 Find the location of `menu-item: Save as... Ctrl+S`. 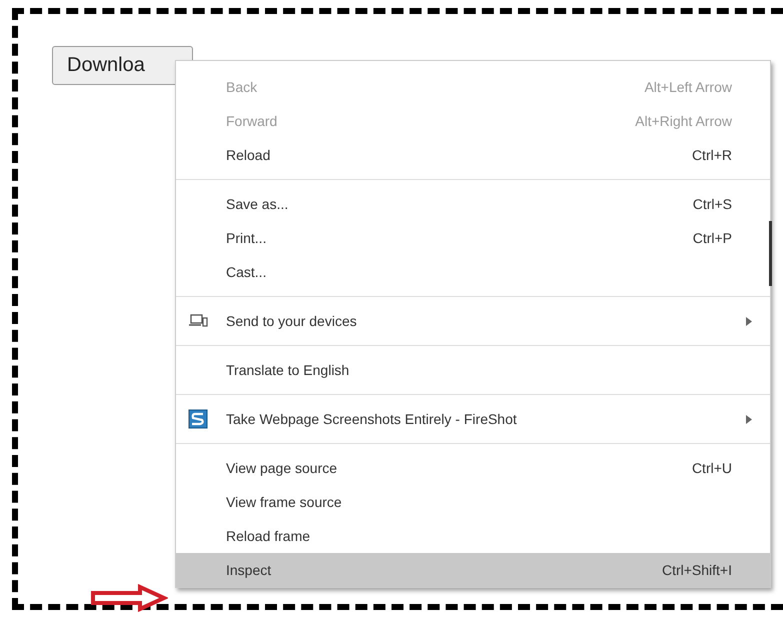

menu-item: Save as... Ctrl+S is located at coordinates (473, 204).